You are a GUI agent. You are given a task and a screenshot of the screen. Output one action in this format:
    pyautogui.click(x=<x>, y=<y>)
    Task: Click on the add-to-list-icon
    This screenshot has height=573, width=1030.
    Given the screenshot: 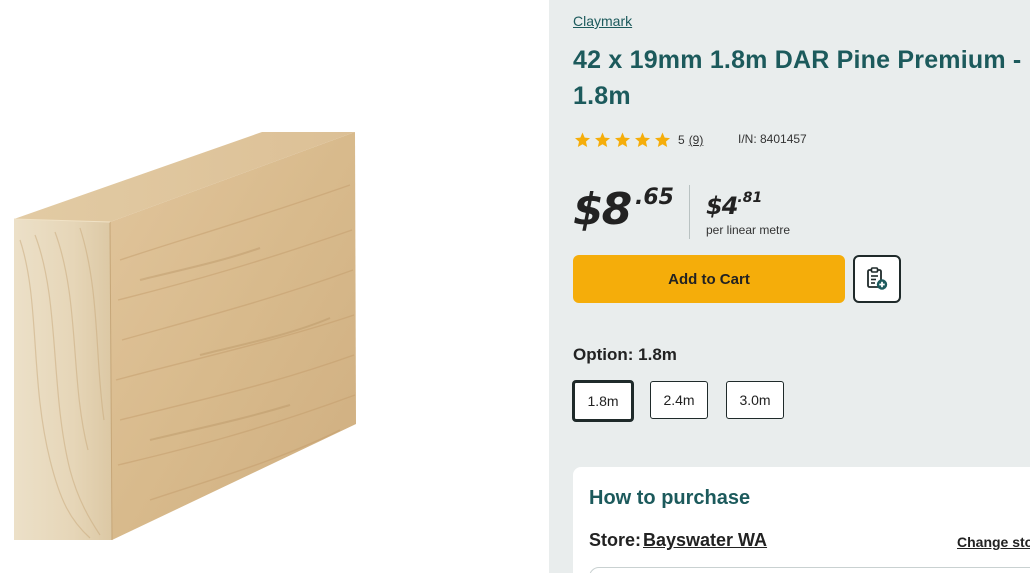 What is the action you would take?
    pyautogui.click(x=877, y=278)
    